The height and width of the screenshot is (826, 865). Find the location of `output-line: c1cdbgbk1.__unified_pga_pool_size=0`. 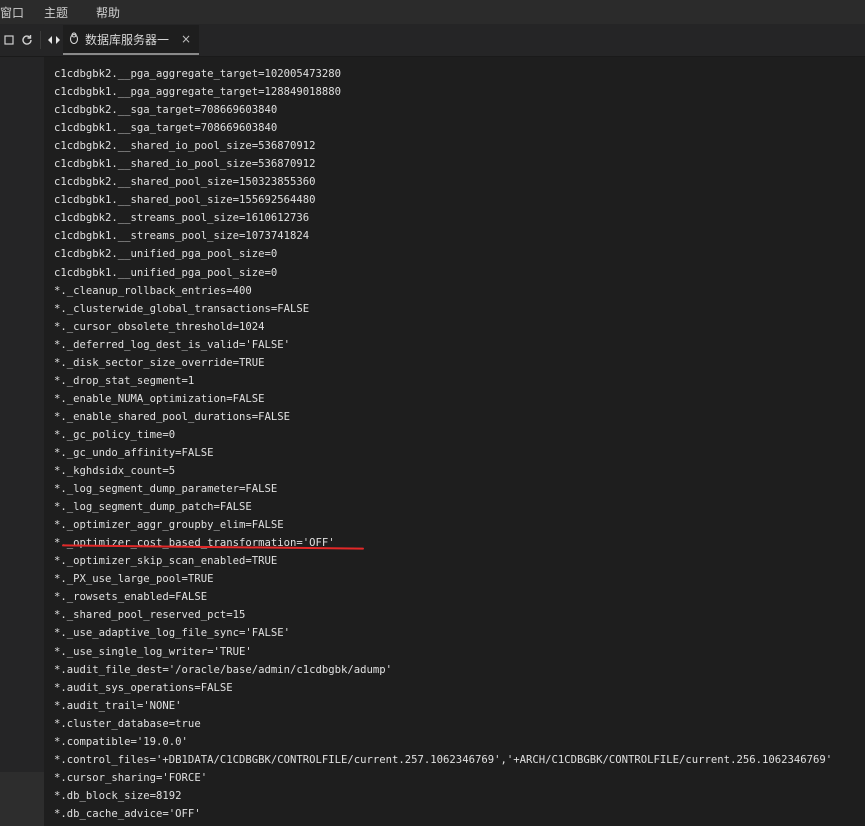

output-line: c1cdbgbk1.__unified_pga_pool_size=0 is located at coordinates (166, 272).